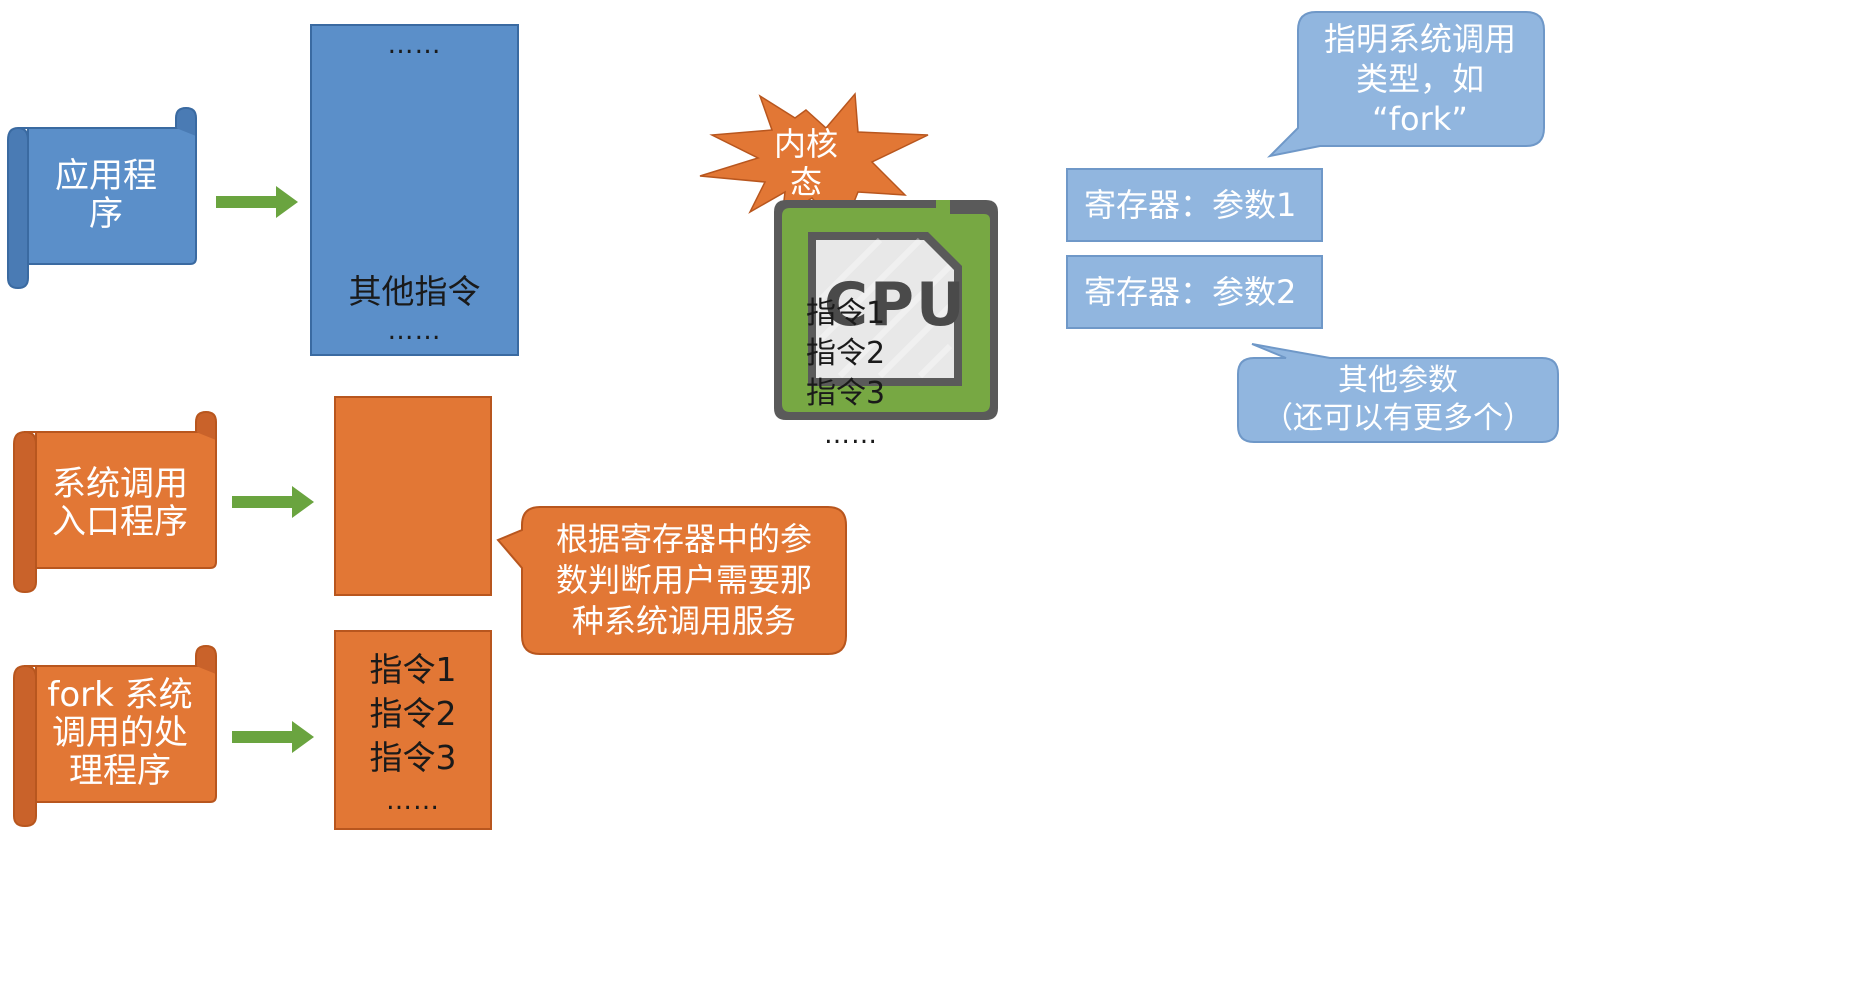 Image resolution: width=1853 pixels, height=991 pixels. Describe the element at coordinates (1194, 292) in the screenshot. I see `register-param-2: 寄存器：参数2` at that location.